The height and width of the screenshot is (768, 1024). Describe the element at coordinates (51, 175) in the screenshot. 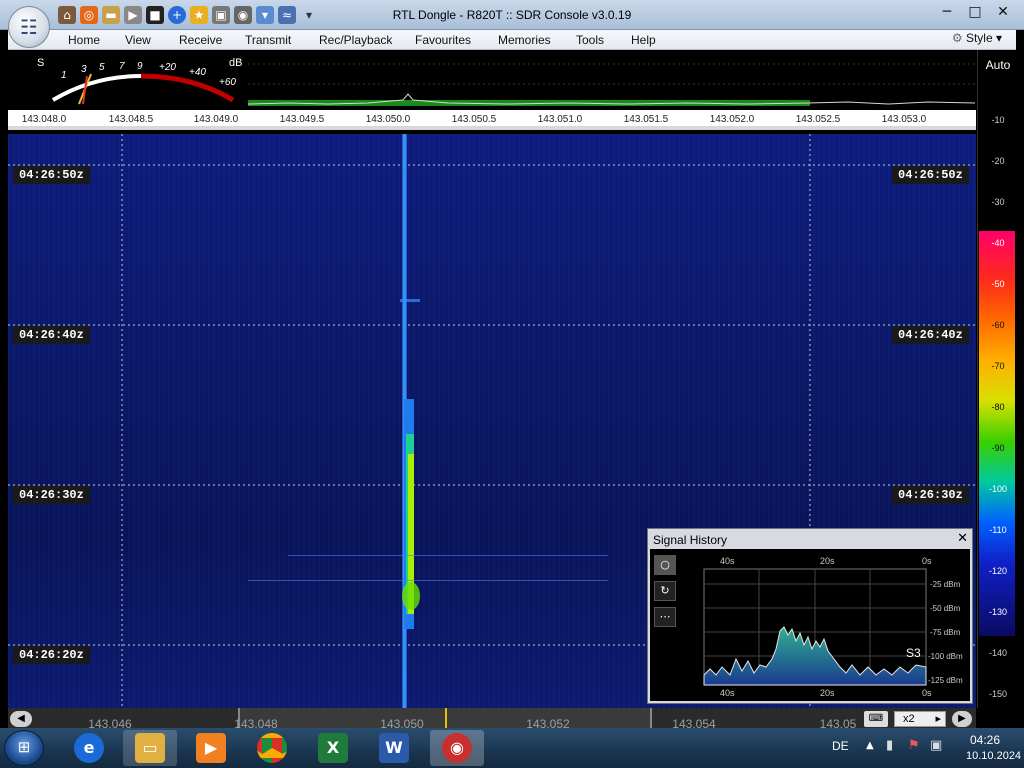

I see `timestamp-label-left: 04:26:50z` at that location.